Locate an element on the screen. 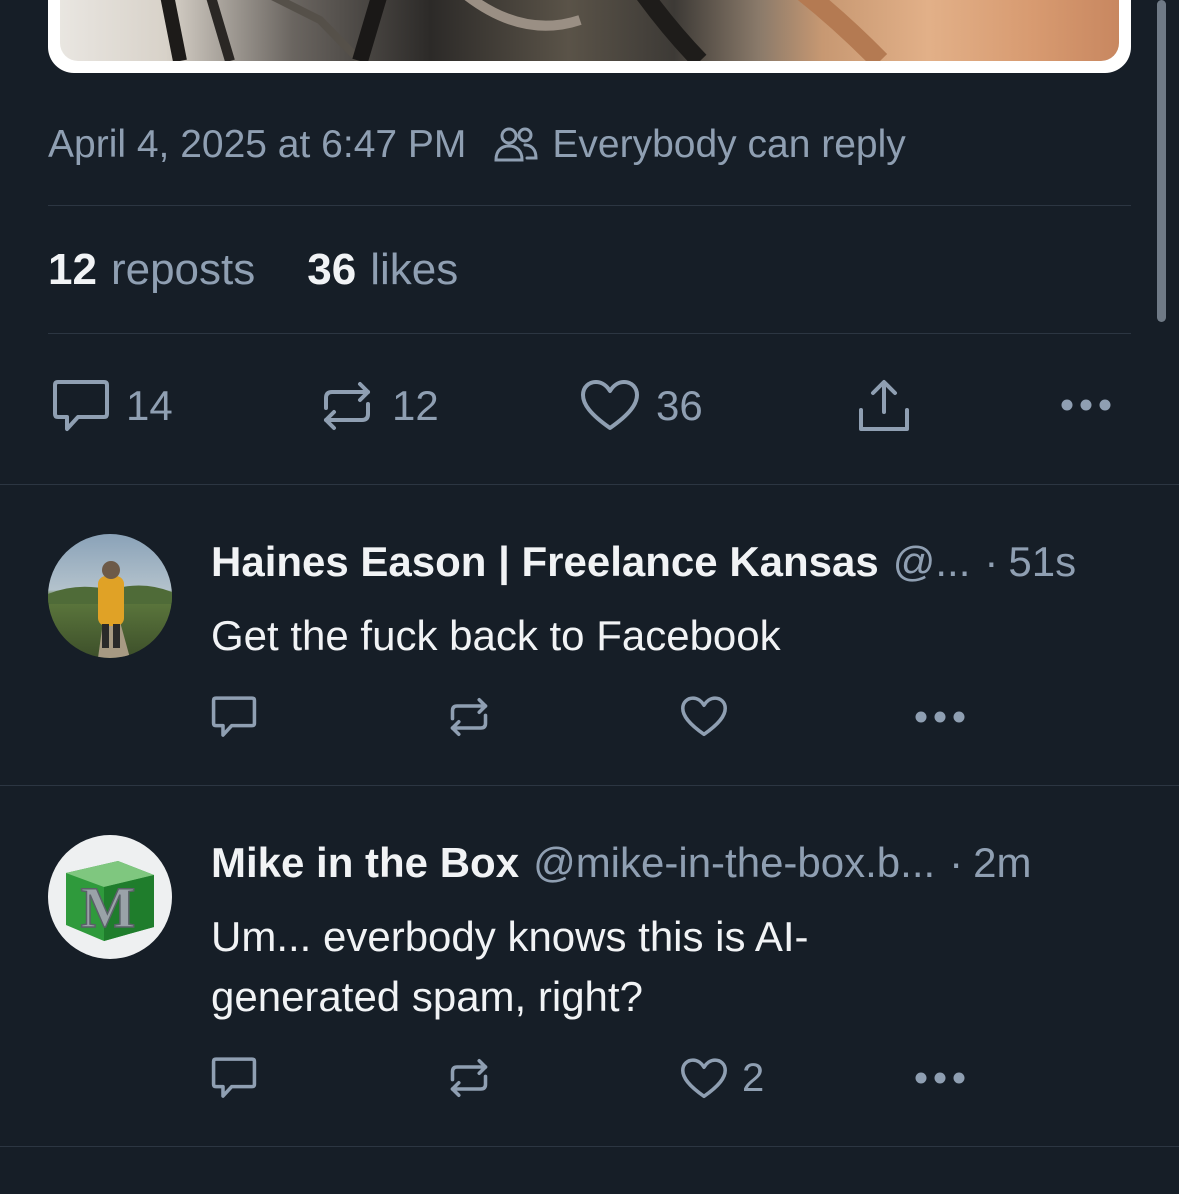 The image size is (1179, 1194). reply-time: 2m is located at coordinates (1002, 863).